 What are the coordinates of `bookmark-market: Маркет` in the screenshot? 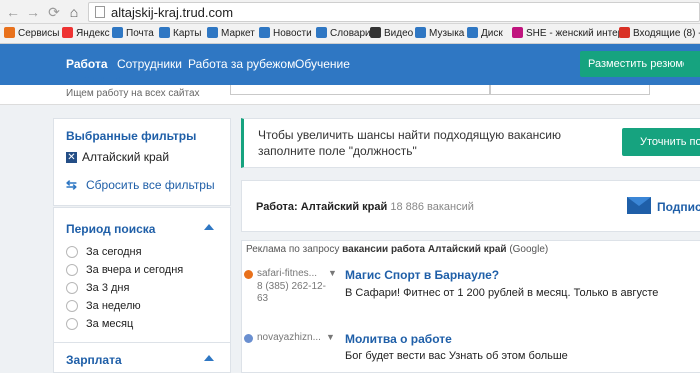 It's located at (231, 33).